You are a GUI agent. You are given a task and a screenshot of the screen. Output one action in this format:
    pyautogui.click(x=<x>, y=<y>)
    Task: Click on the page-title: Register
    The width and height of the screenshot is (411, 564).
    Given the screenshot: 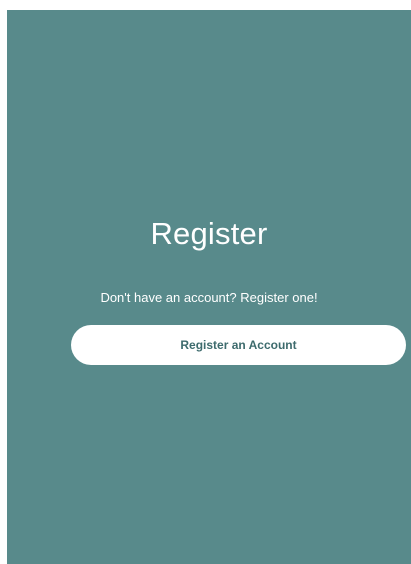 What is the action you would take?
    pyautogui.click(x=209, y=233)
    